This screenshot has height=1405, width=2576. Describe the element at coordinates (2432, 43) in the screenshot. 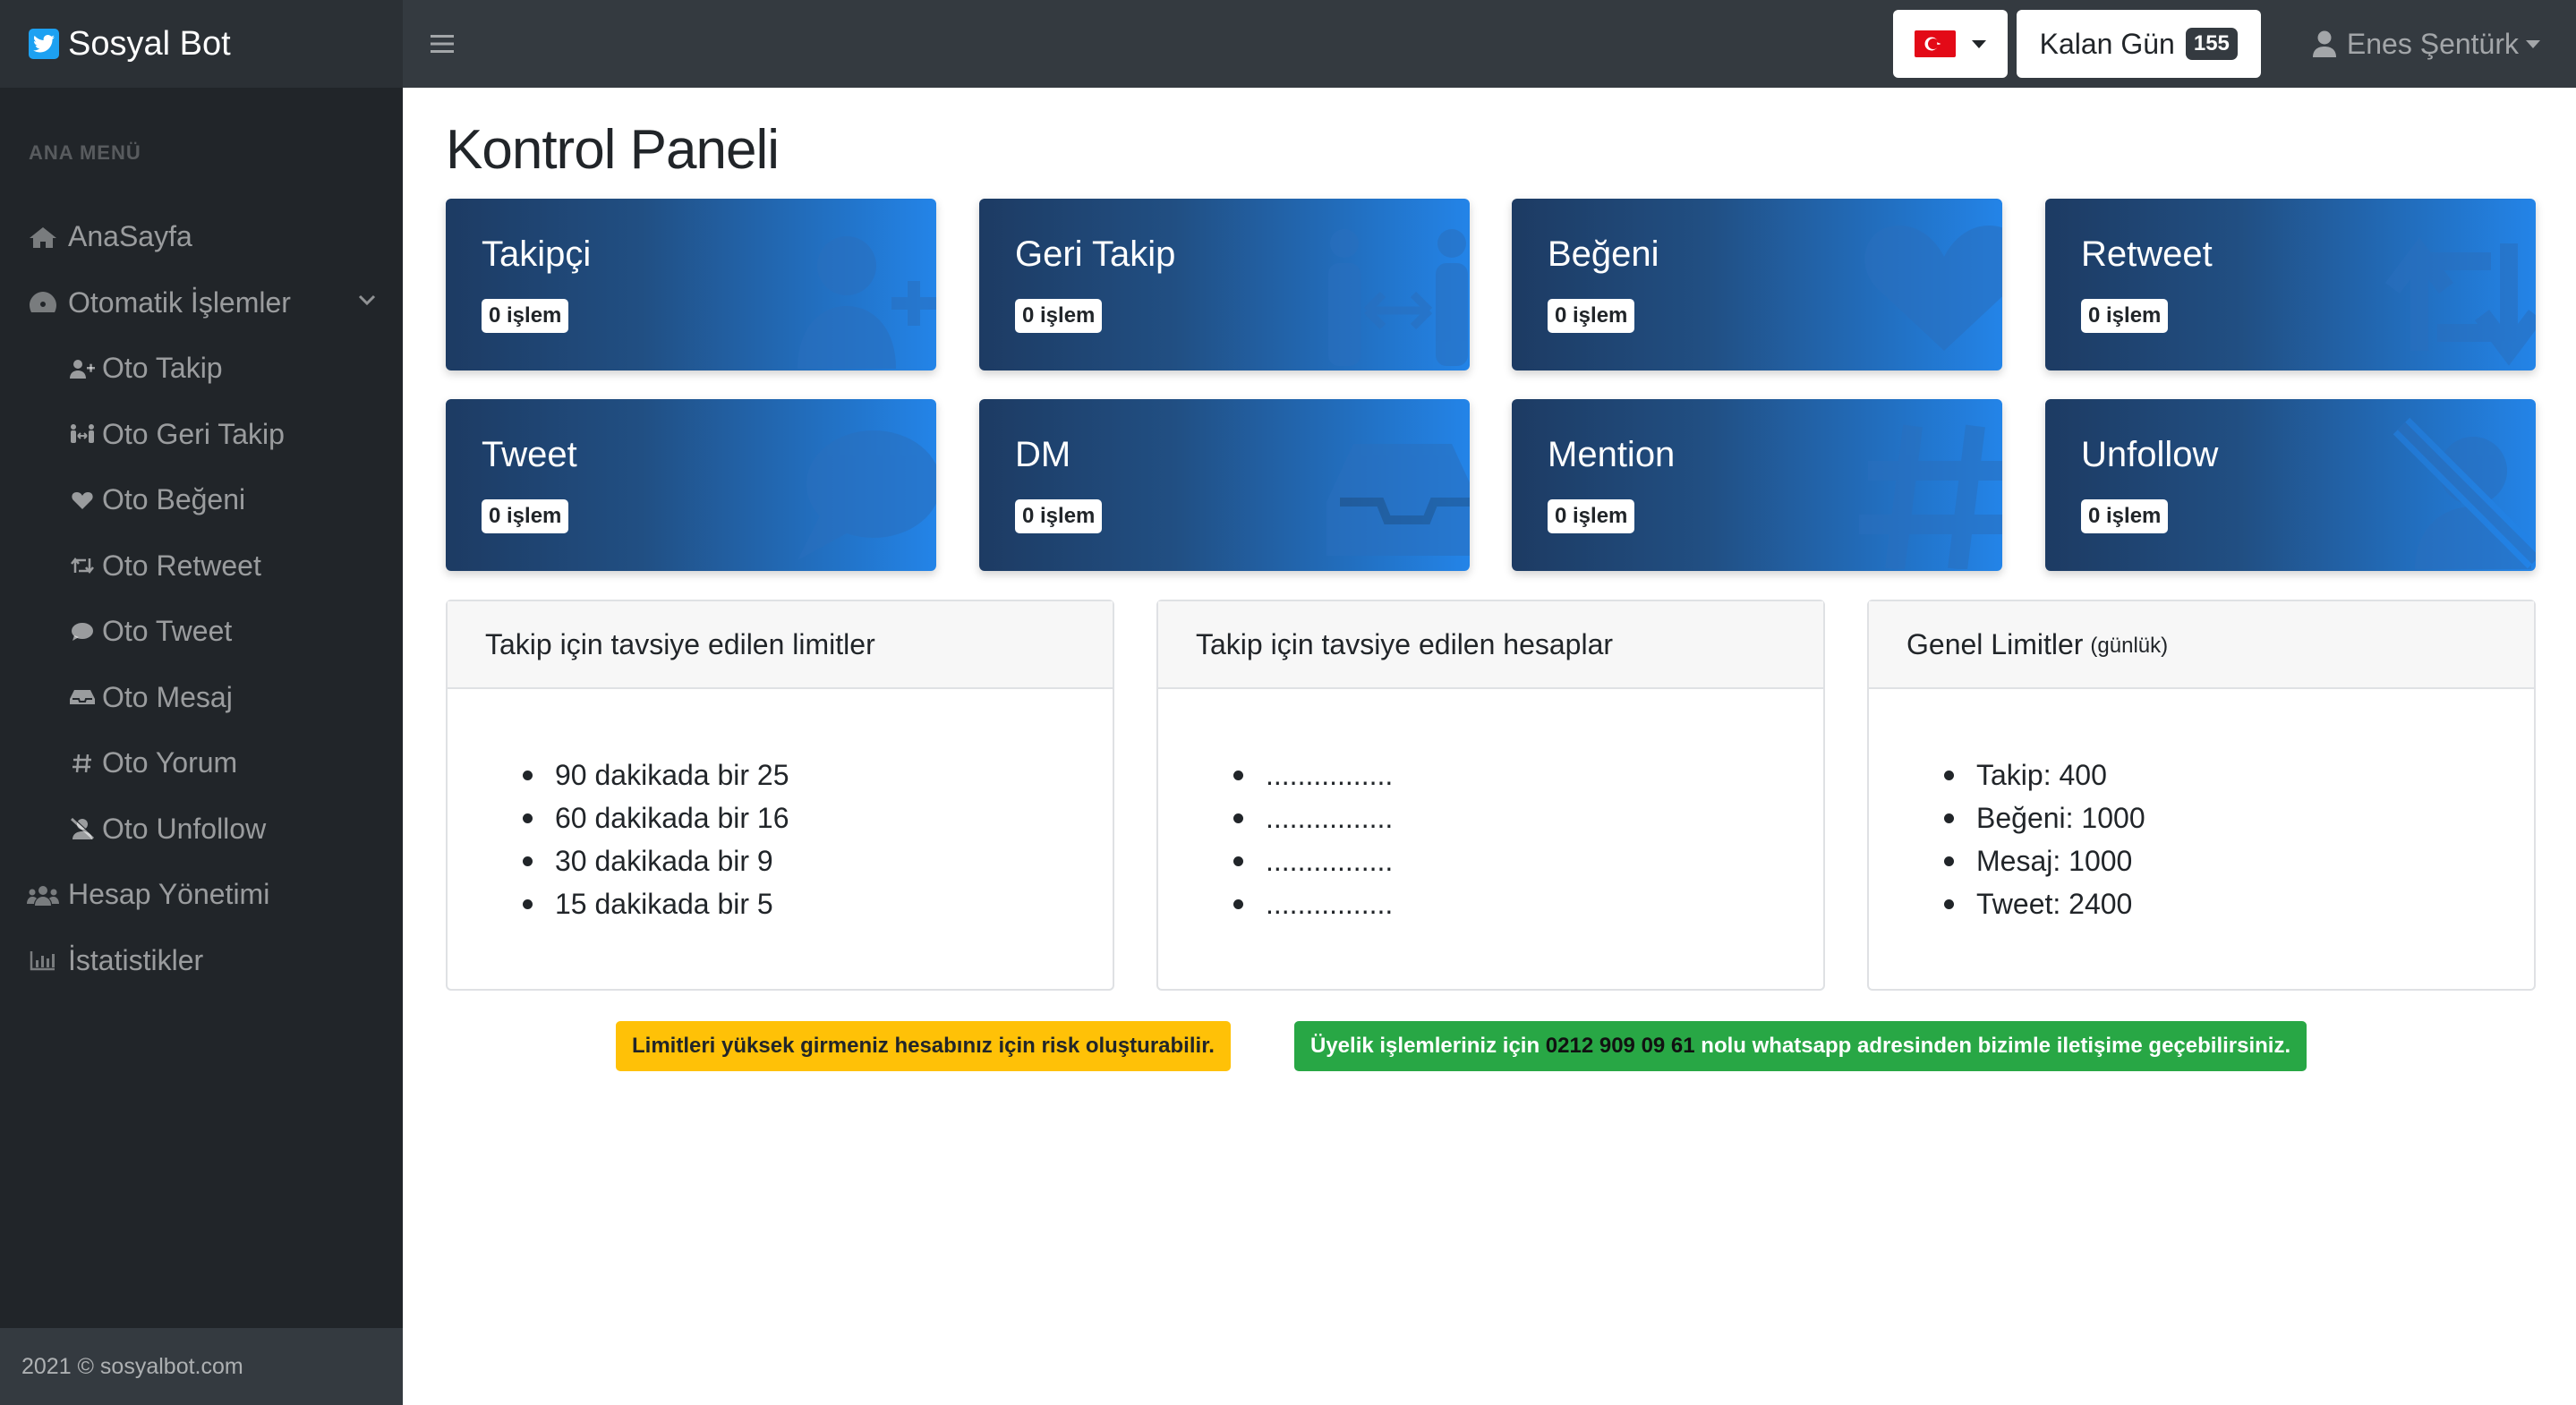

I see `user-name: Enes Şentürk` at that location.